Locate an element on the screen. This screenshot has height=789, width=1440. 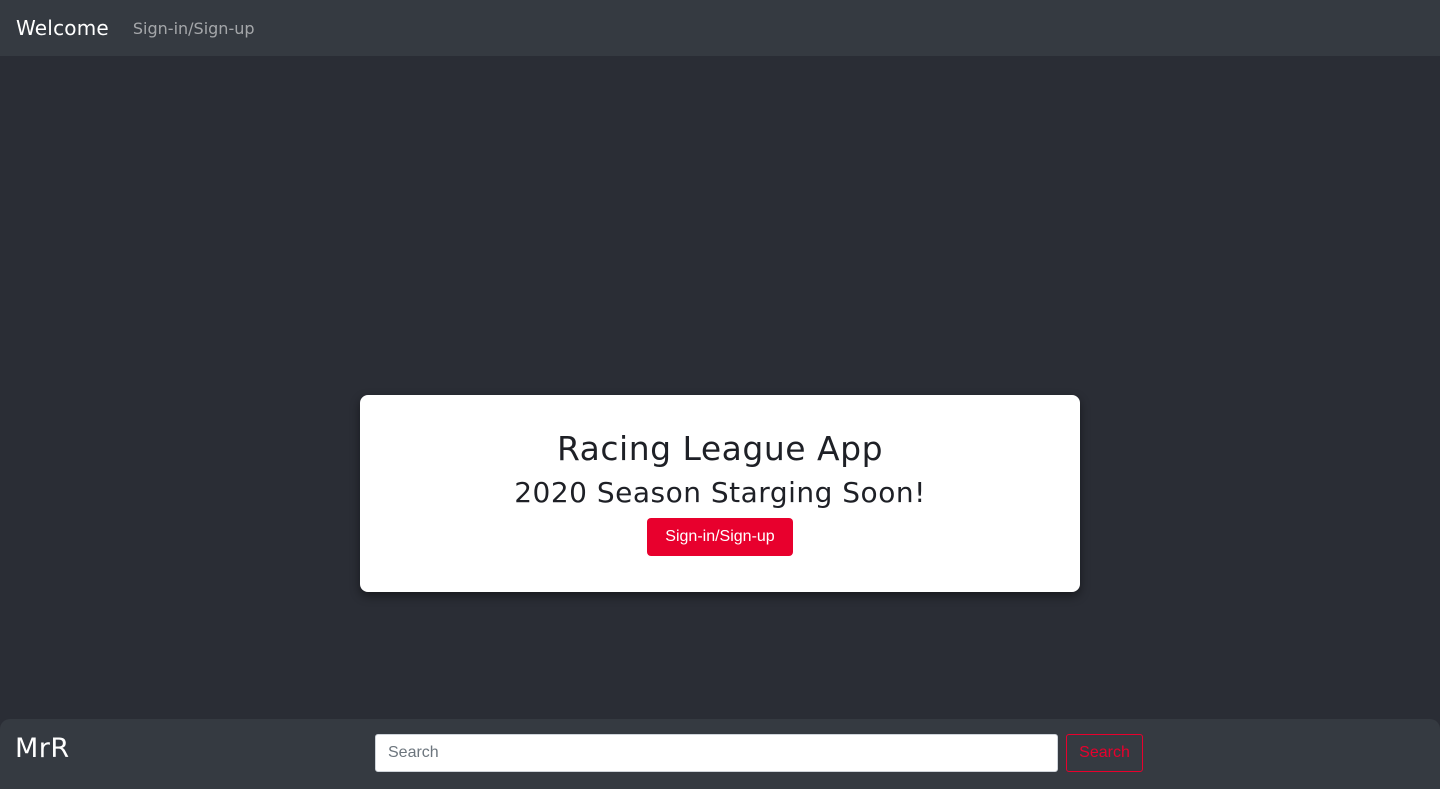
footer-bar: MrR Search is located at coordinates (720, 754).